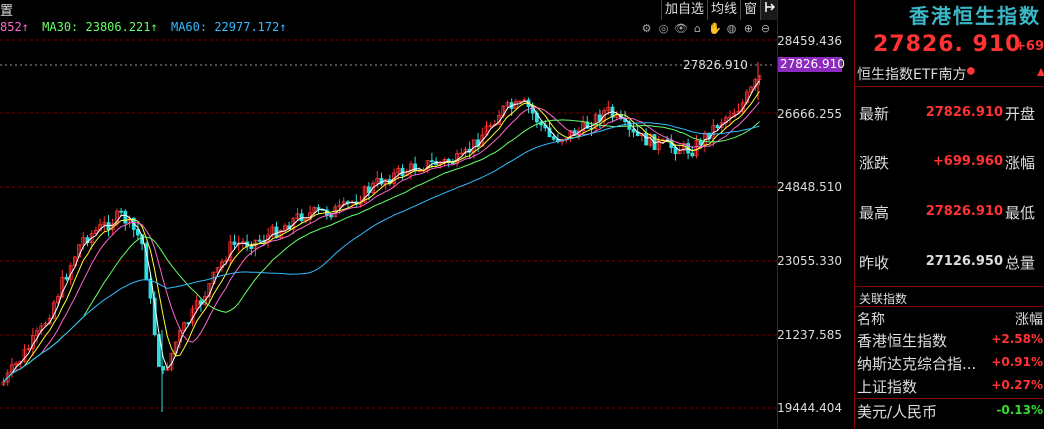 The width and height of the screenshot is (1044, 429). What do you see at coordinates (874, 263) in the screenshot?
I see `quote-label: 昨收` at bounding box center [874, 263].